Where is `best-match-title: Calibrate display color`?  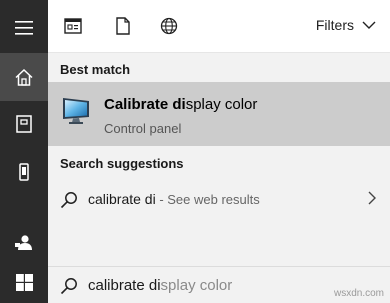 best-match-title: Calibrate display color is located at coordinates (180, 104).